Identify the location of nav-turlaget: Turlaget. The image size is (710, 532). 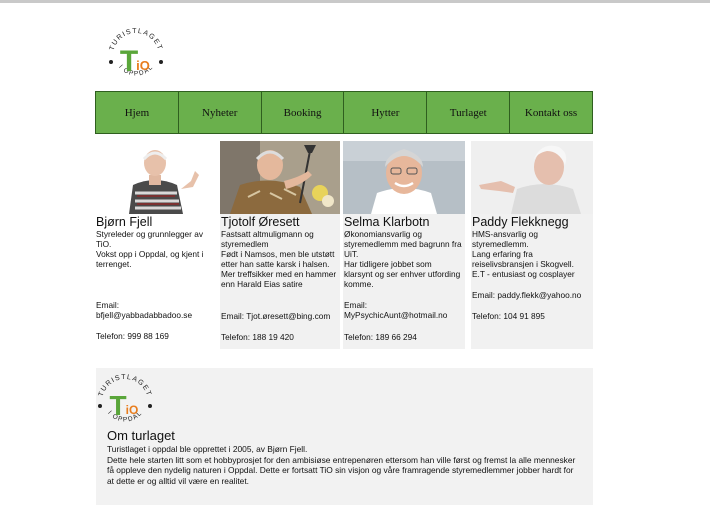
(469, 112).